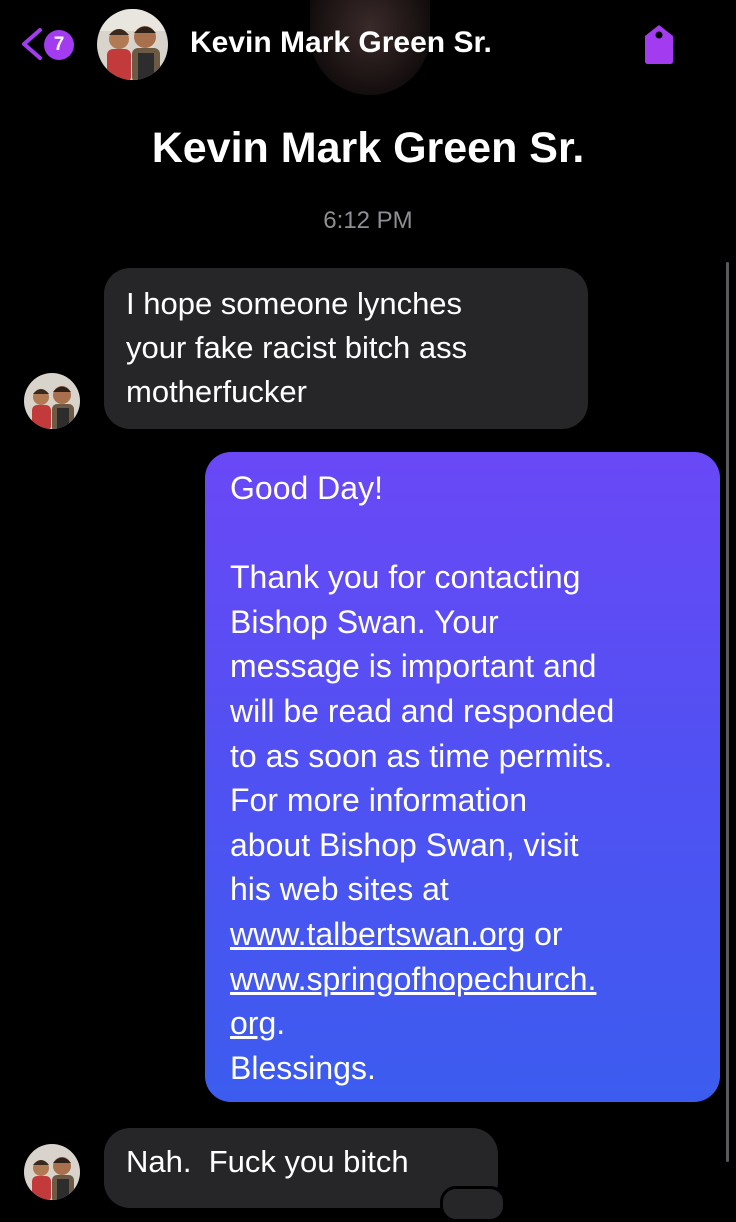 The image size is (736, 1222). What do you see at coordinates (253, 1023) in the screenshot?
I see `website-link-springofhope-cont: org` at bounding box center [253, 1023].